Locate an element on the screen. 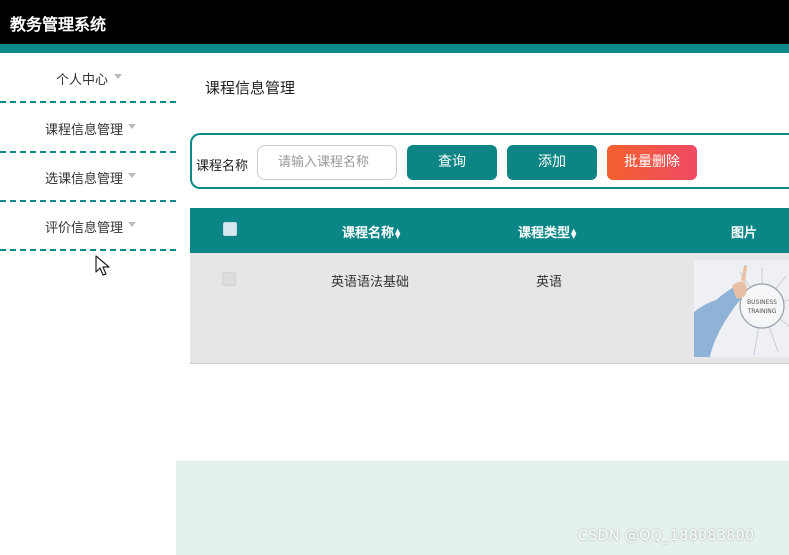 This screenshot has width=789, height=555. sidebar-item-label: 课程信息管理 is located at coordinates (83, 130).